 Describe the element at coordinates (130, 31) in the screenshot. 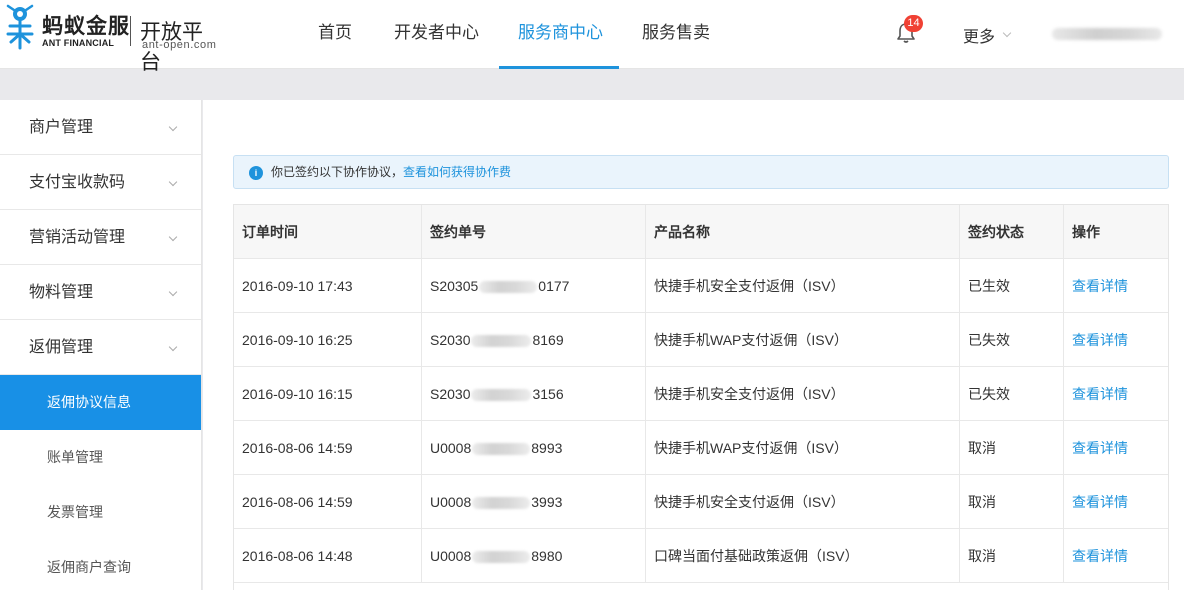

I see `logo-divider` at that location.